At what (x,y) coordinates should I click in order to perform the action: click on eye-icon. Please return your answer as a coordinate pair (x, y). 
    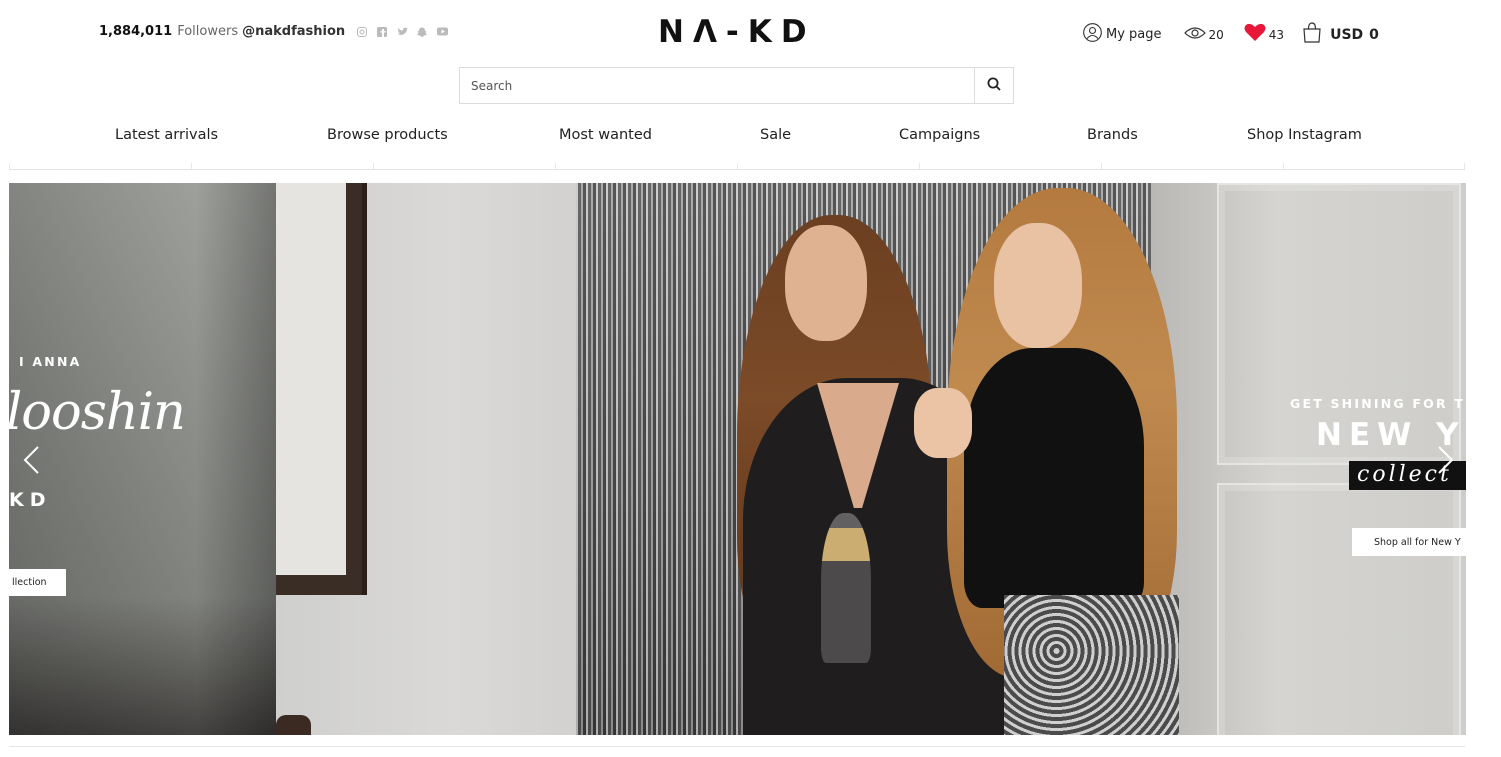
    Looking at the image, I should click on (1194, 35).